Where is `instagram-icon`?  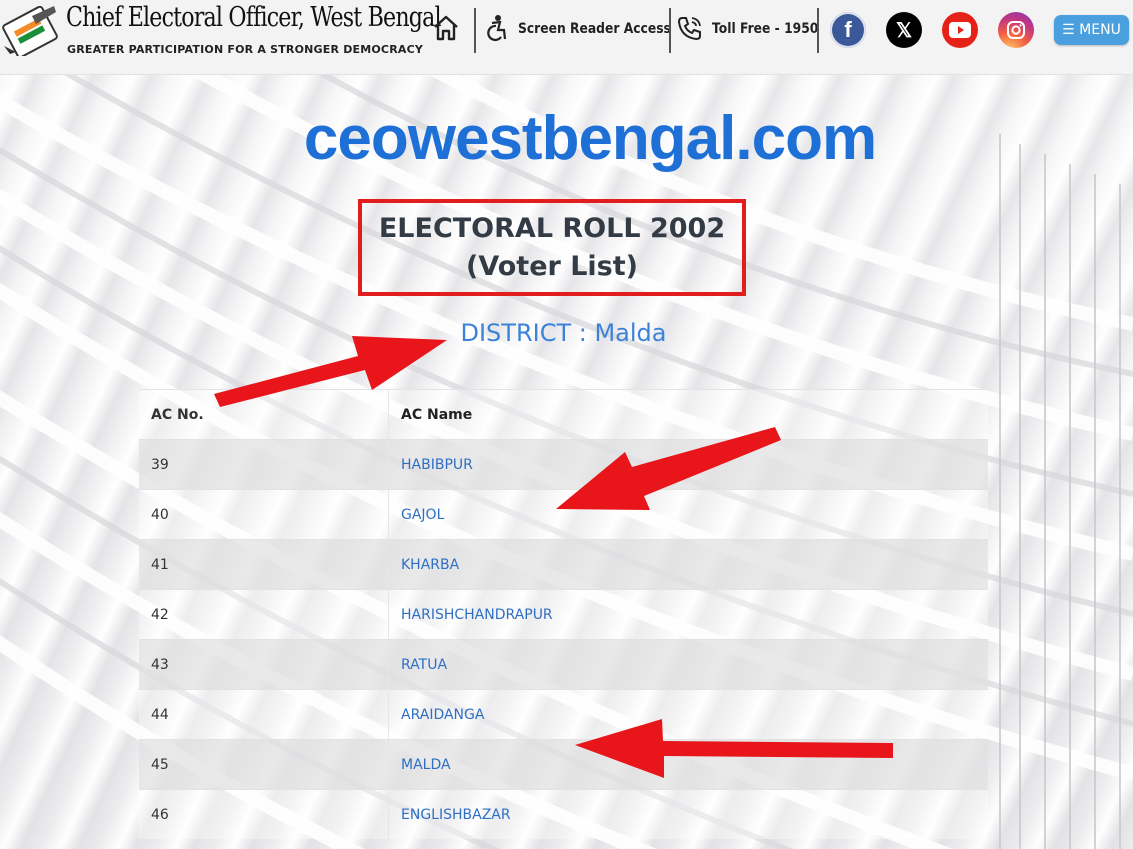 instagram-icon is located at coordinates (1016, 30).